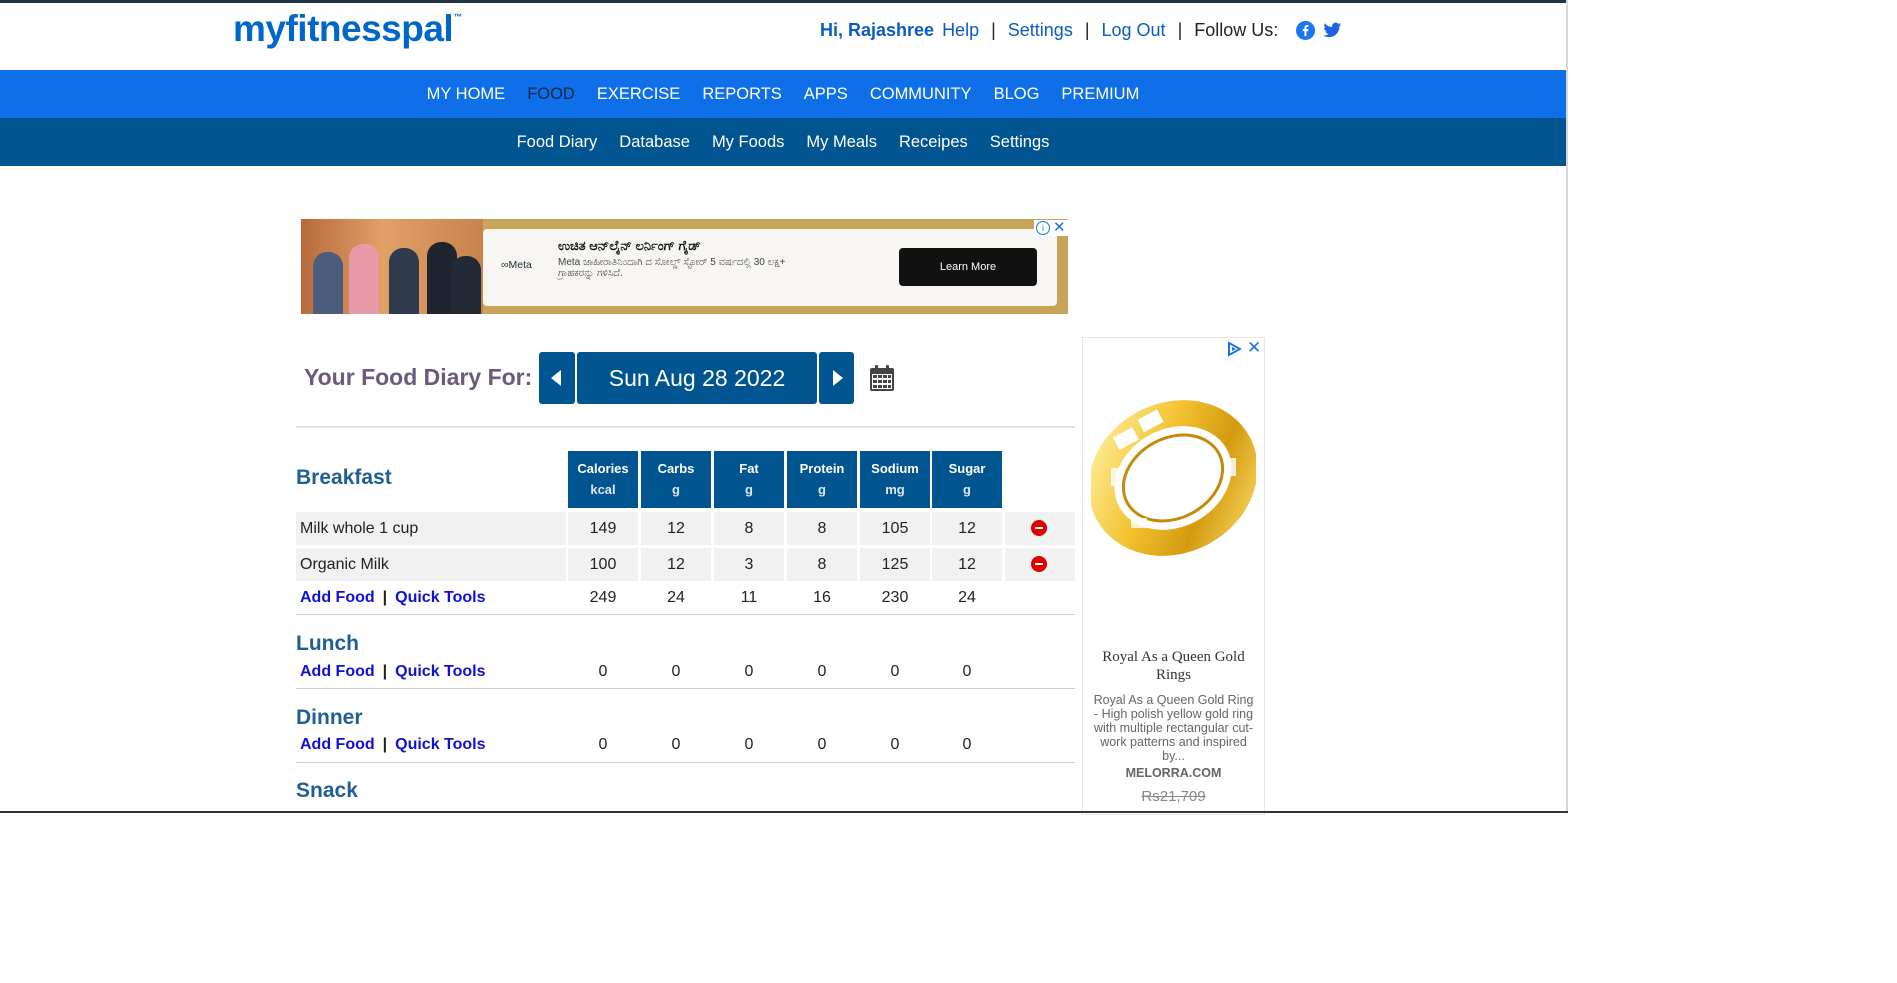 The height and width of the screenshot is (983, 1897). I want to click on value-fat: 8, so click(749, 528).